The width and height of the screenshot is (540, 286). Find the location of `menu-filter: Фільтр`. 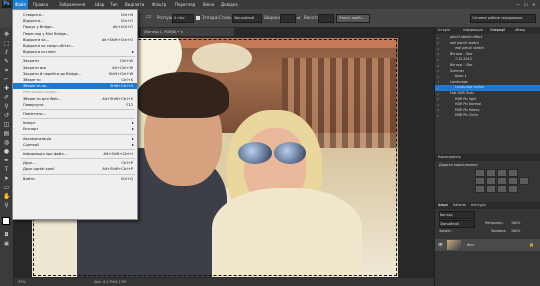

menu-filter: Фільтр is located at coordinates (159, 4).